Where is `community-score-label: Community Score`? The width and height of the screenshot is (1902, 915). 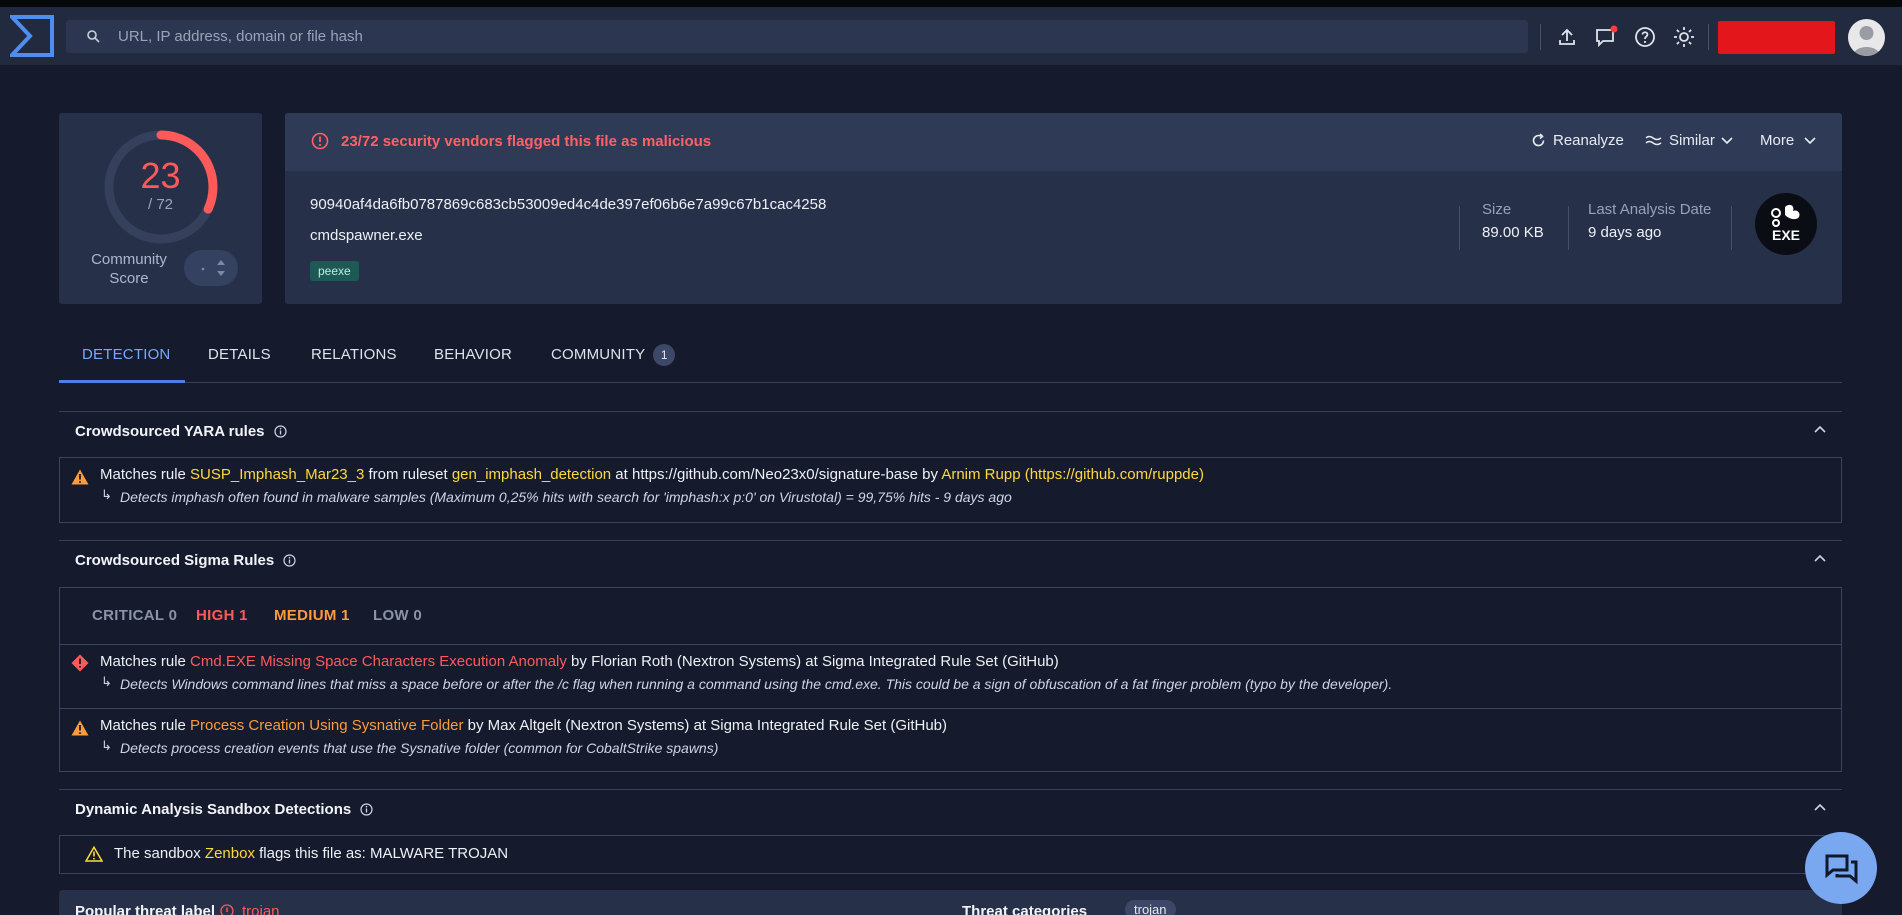
community-score-label: Community Score is located at coordinates (129, 269).